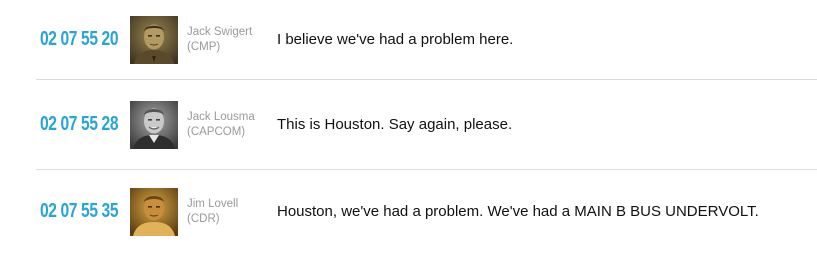  Describe the element at coordinates (227, 124) in the screenshot. I see `speaker-info: Jack Lousma (CAPCOM)` at that location.